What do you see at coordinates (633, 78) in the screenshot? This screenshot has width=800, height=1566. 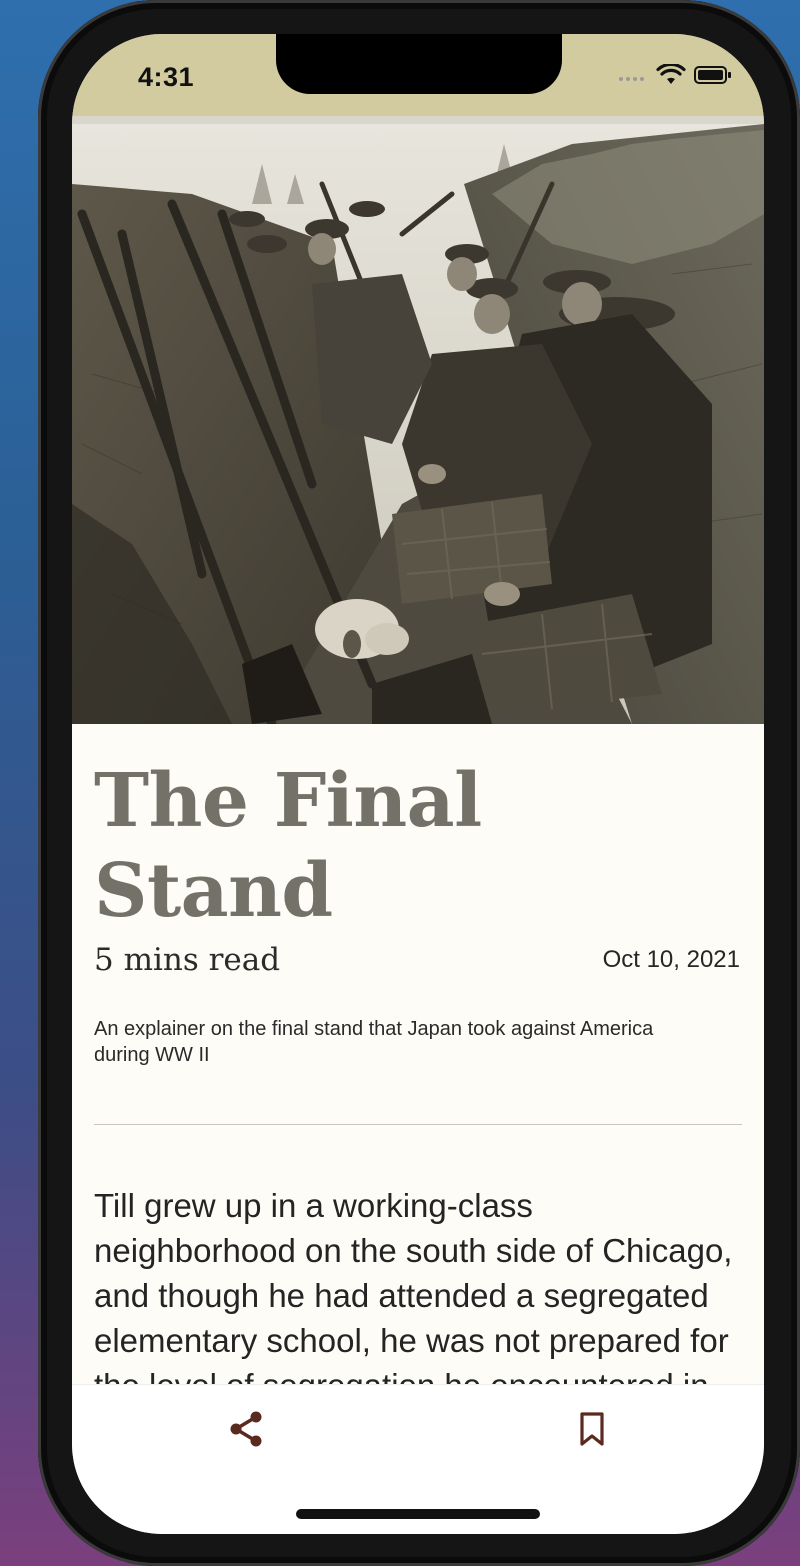 I see `cellular-icon` at bounding box center [633, 78].